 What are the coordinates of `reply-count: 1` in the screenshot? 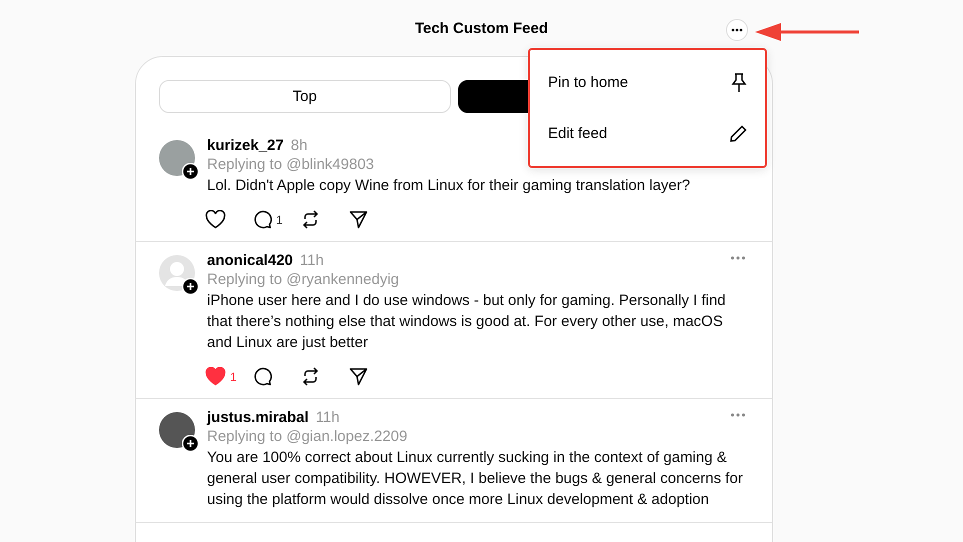 It's located at (279, 219).